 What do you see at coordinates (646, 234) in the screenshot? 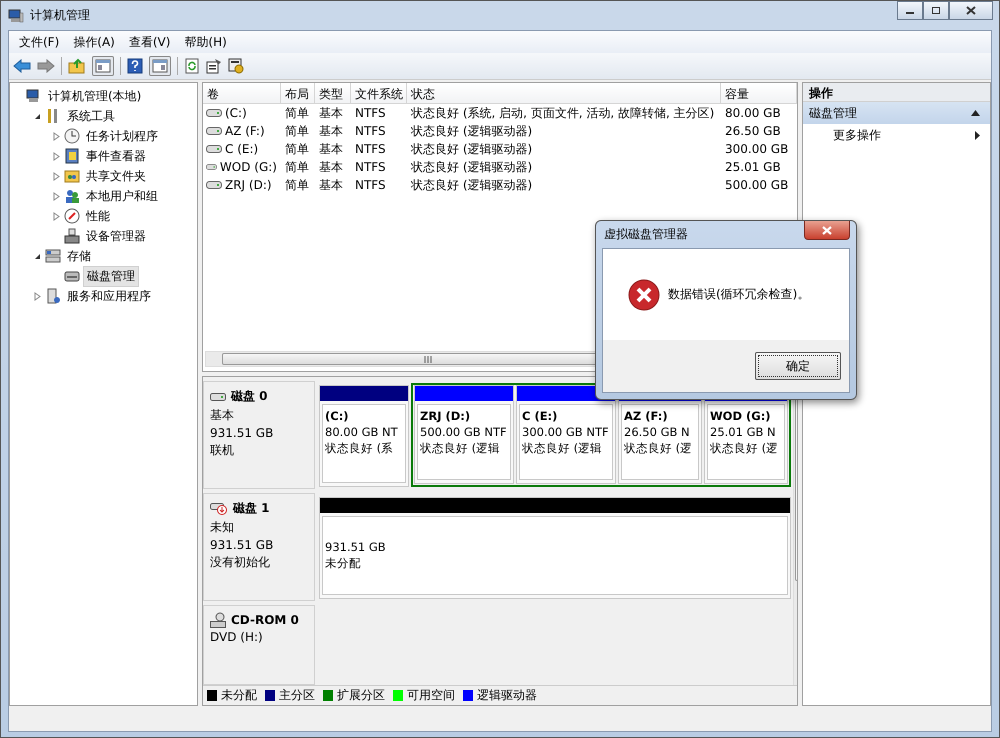
I see `dialog-title: 虚拟磁盘管理器` at bounding box center [646, 234].